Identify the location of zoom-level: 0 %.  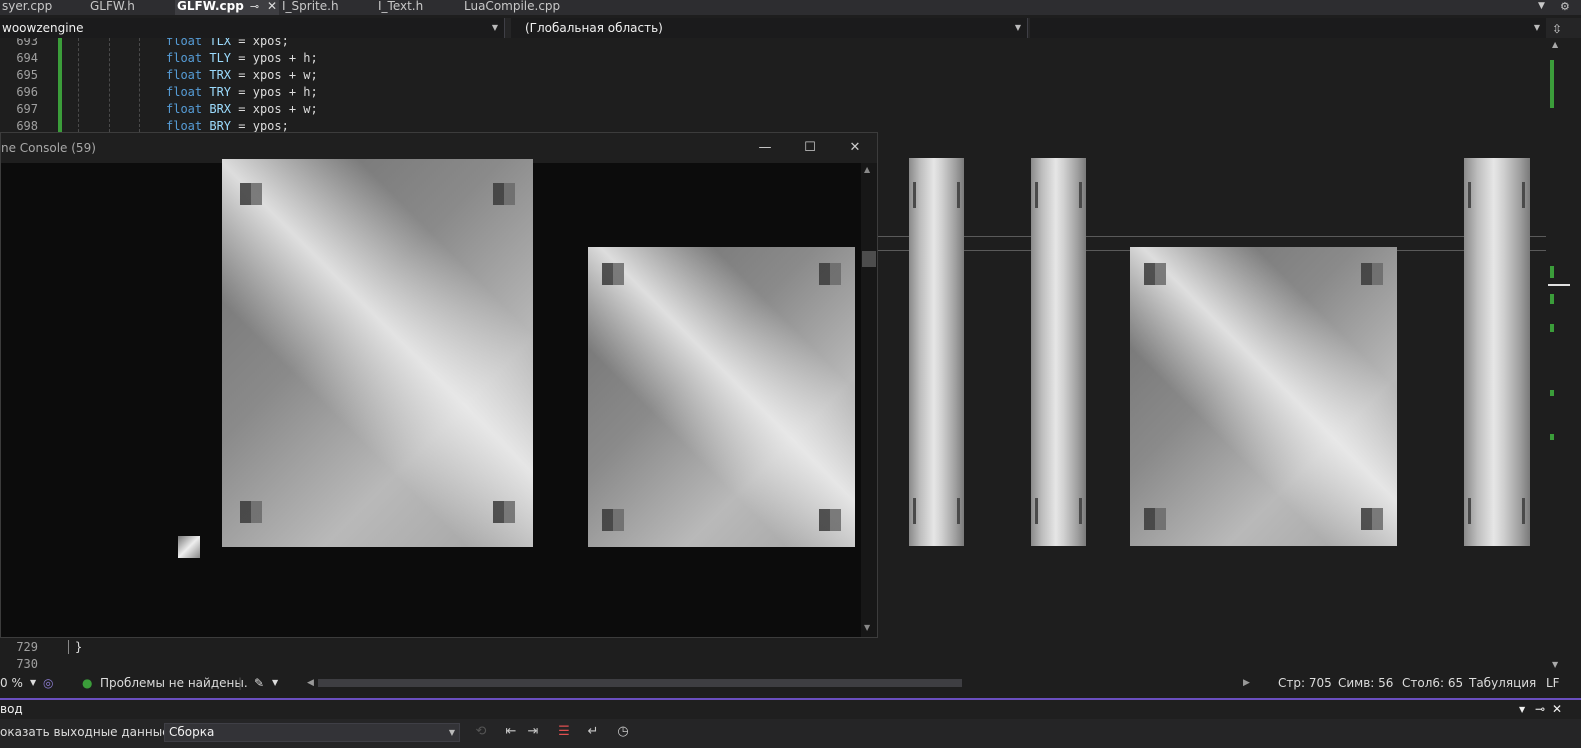
(11, 683).